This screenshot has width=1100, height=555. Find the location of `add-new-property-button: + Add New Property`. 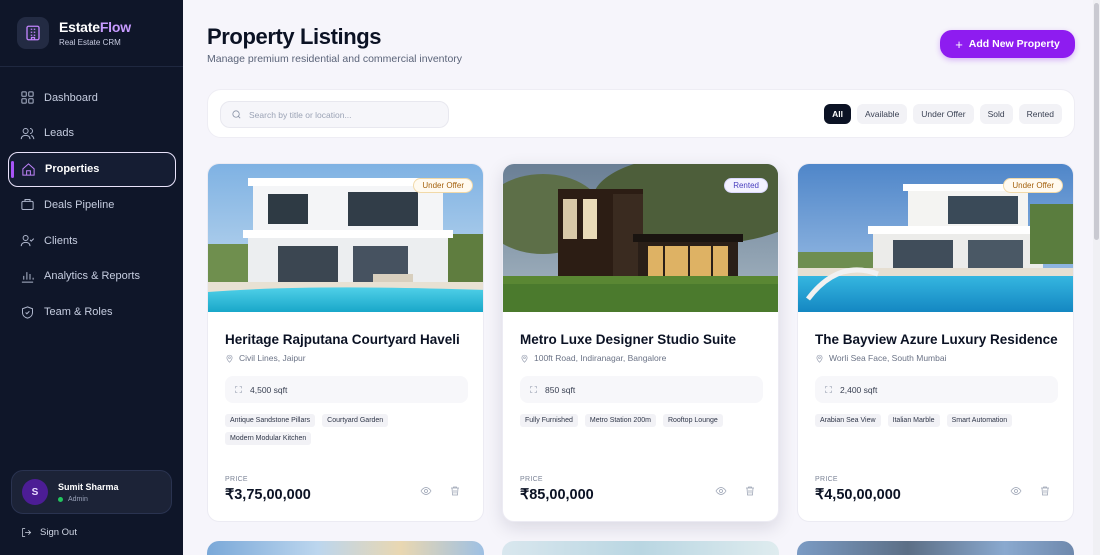

add-new-property-button: + Add New Property is located at coordinates (1007, 44).